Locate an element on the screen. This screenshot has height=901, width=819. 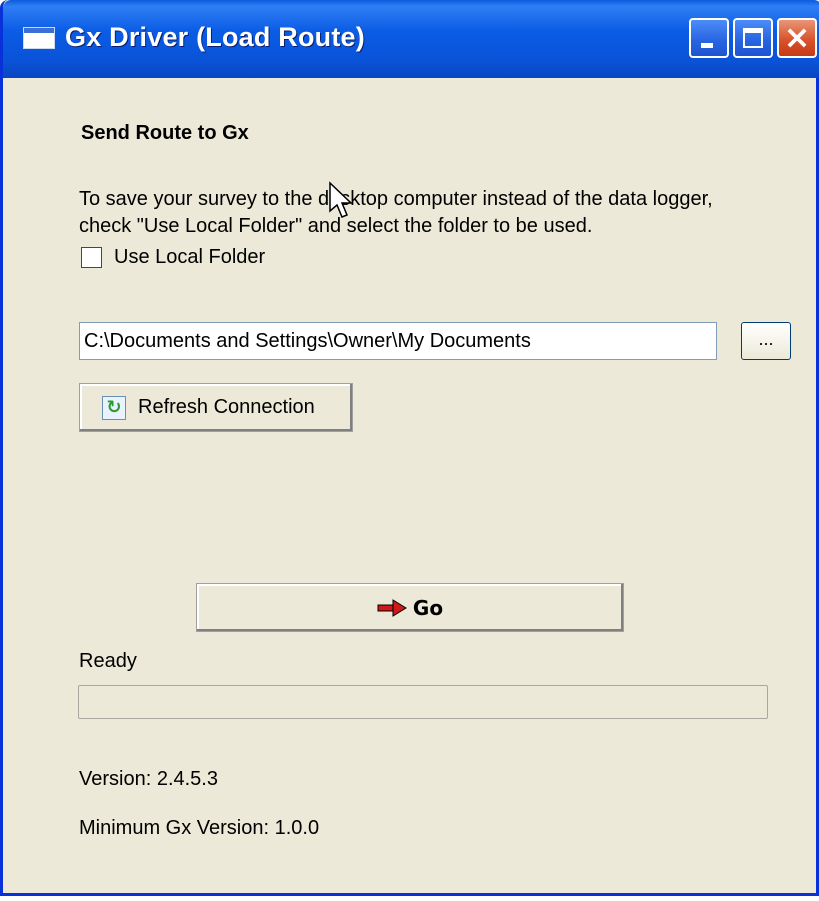
minimum-gx-version-text: Minimum Gx Version: 1.0.0 is located at coordinates (199, 828).